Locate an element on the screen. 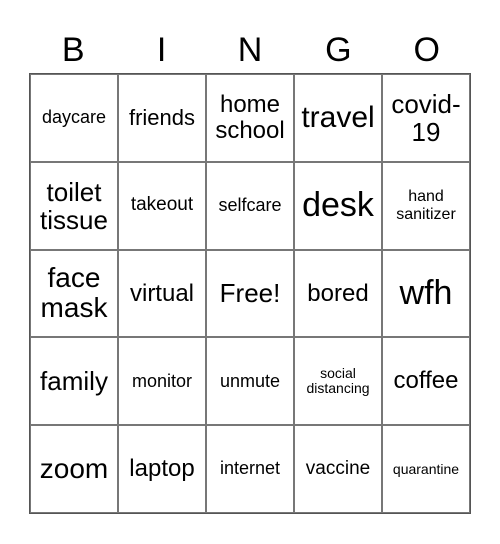 This screenshot has height=544, width=500. header-letter-b: B is located at coordinates (73, 50).